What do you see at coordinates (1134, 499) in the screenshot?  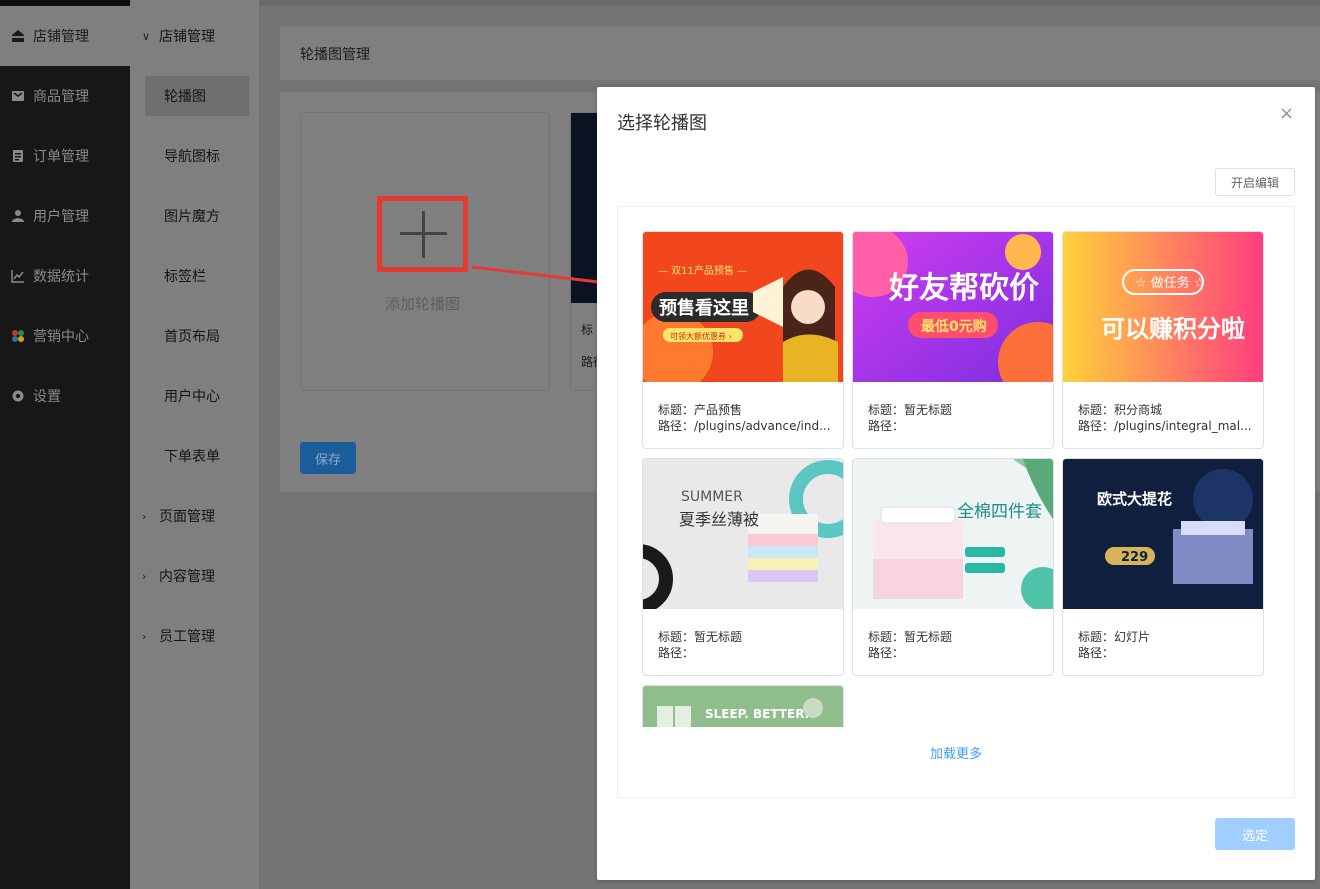 I see `banner-text: 欧式大提花` at bounding box center [1134, 499].